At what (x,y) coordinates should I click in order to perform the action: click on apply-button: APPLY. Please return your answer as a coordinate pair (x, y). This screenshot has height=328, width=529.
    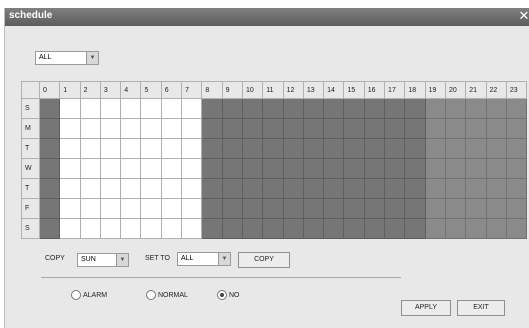
    Looking at the image, I should click on (426, 308).